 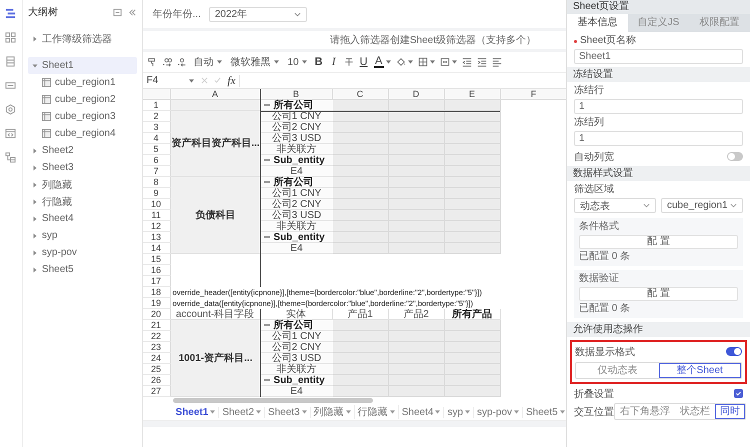 What do you see at coordinates (232, 80) in the screenshot?
I see `function-button: fx` at bounding box center [232, 80].